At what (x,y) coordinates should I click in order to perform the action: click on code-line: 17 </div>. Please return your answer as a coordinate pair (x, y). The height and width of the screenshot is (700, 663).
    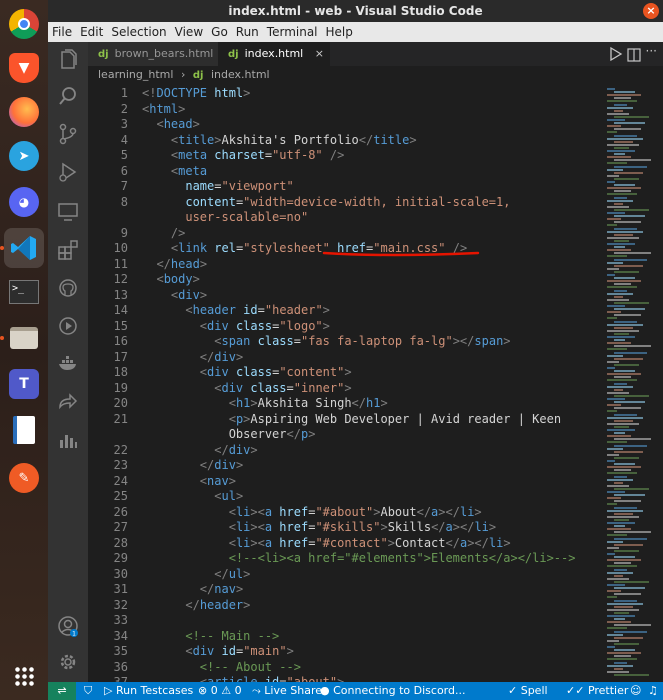
    Looking at the image, I should click on (345, 358).